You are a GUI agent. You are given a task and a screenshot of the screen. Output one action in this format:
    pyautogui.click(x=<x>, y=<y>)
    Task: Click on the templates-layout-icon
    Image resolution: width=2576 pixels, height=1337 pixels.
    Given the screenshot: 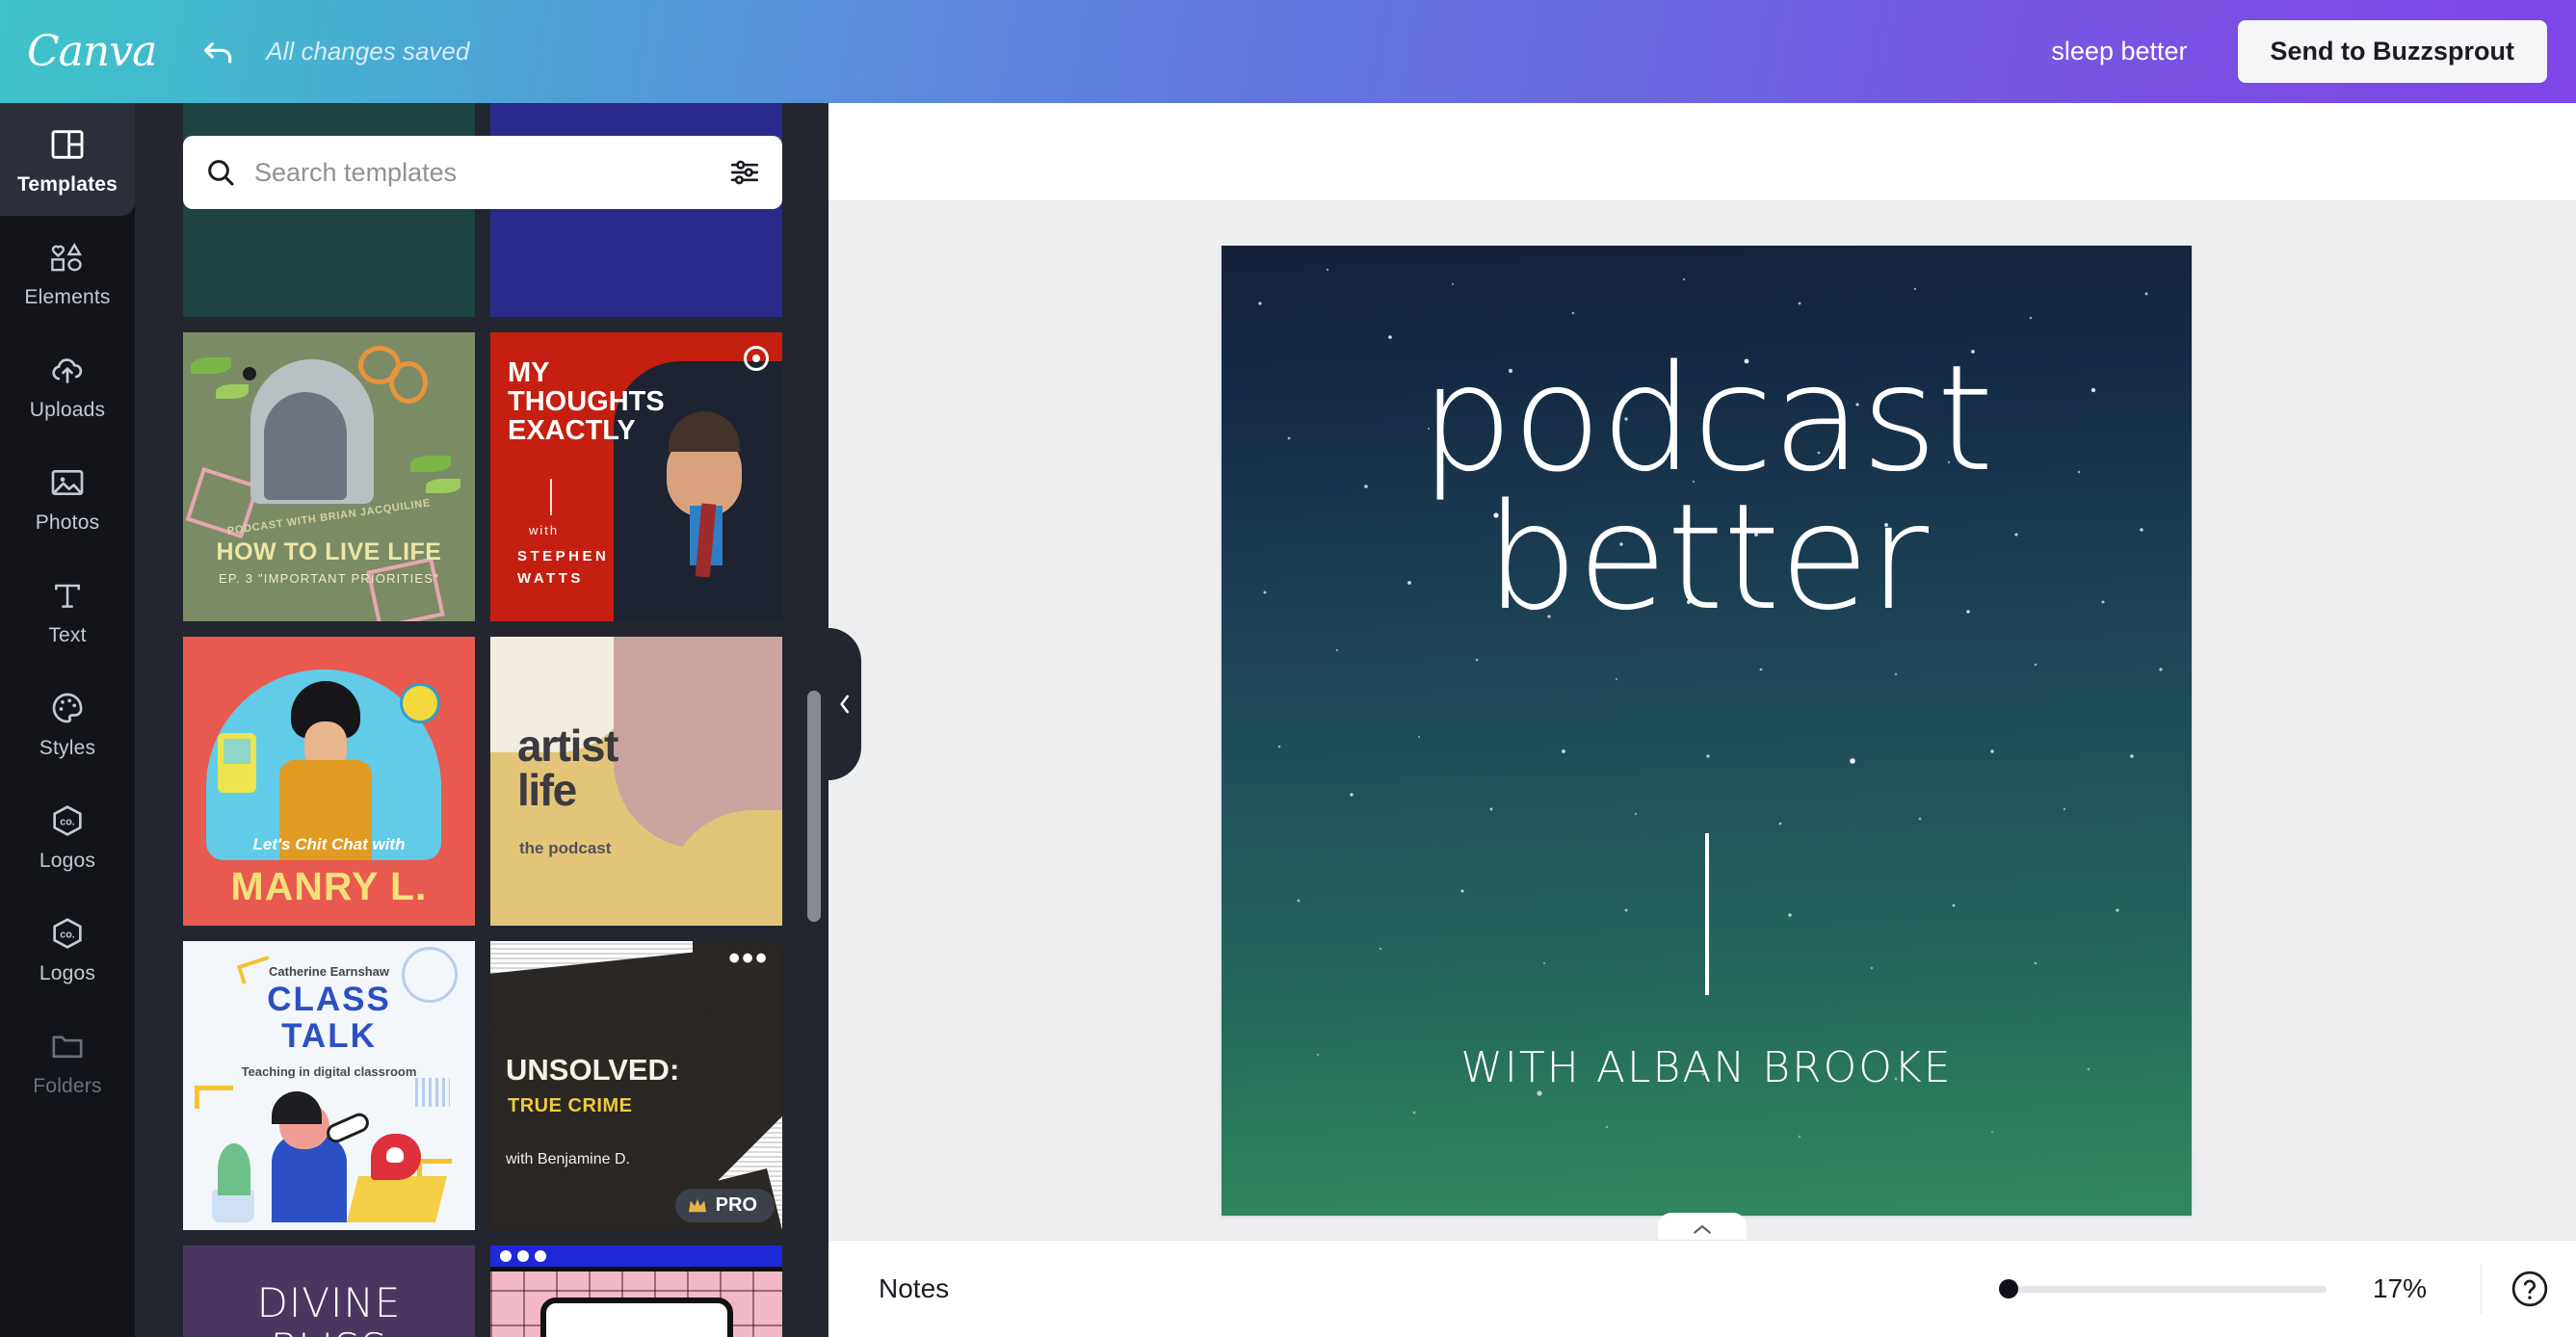 What is the action you would take?
    pyautogui.click(x=68, y=144)
    